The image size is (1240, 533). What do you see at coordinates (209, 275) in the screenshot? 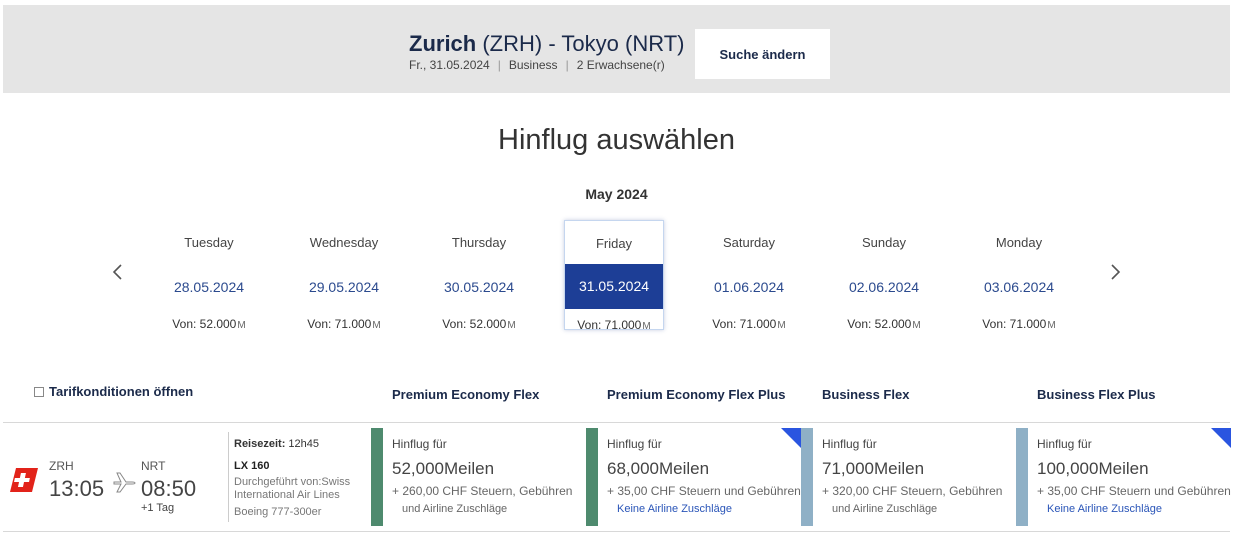
I see `date-option: Tuesday 28.05.2024 Von: 52.000M` at bounding box center [209, 275].